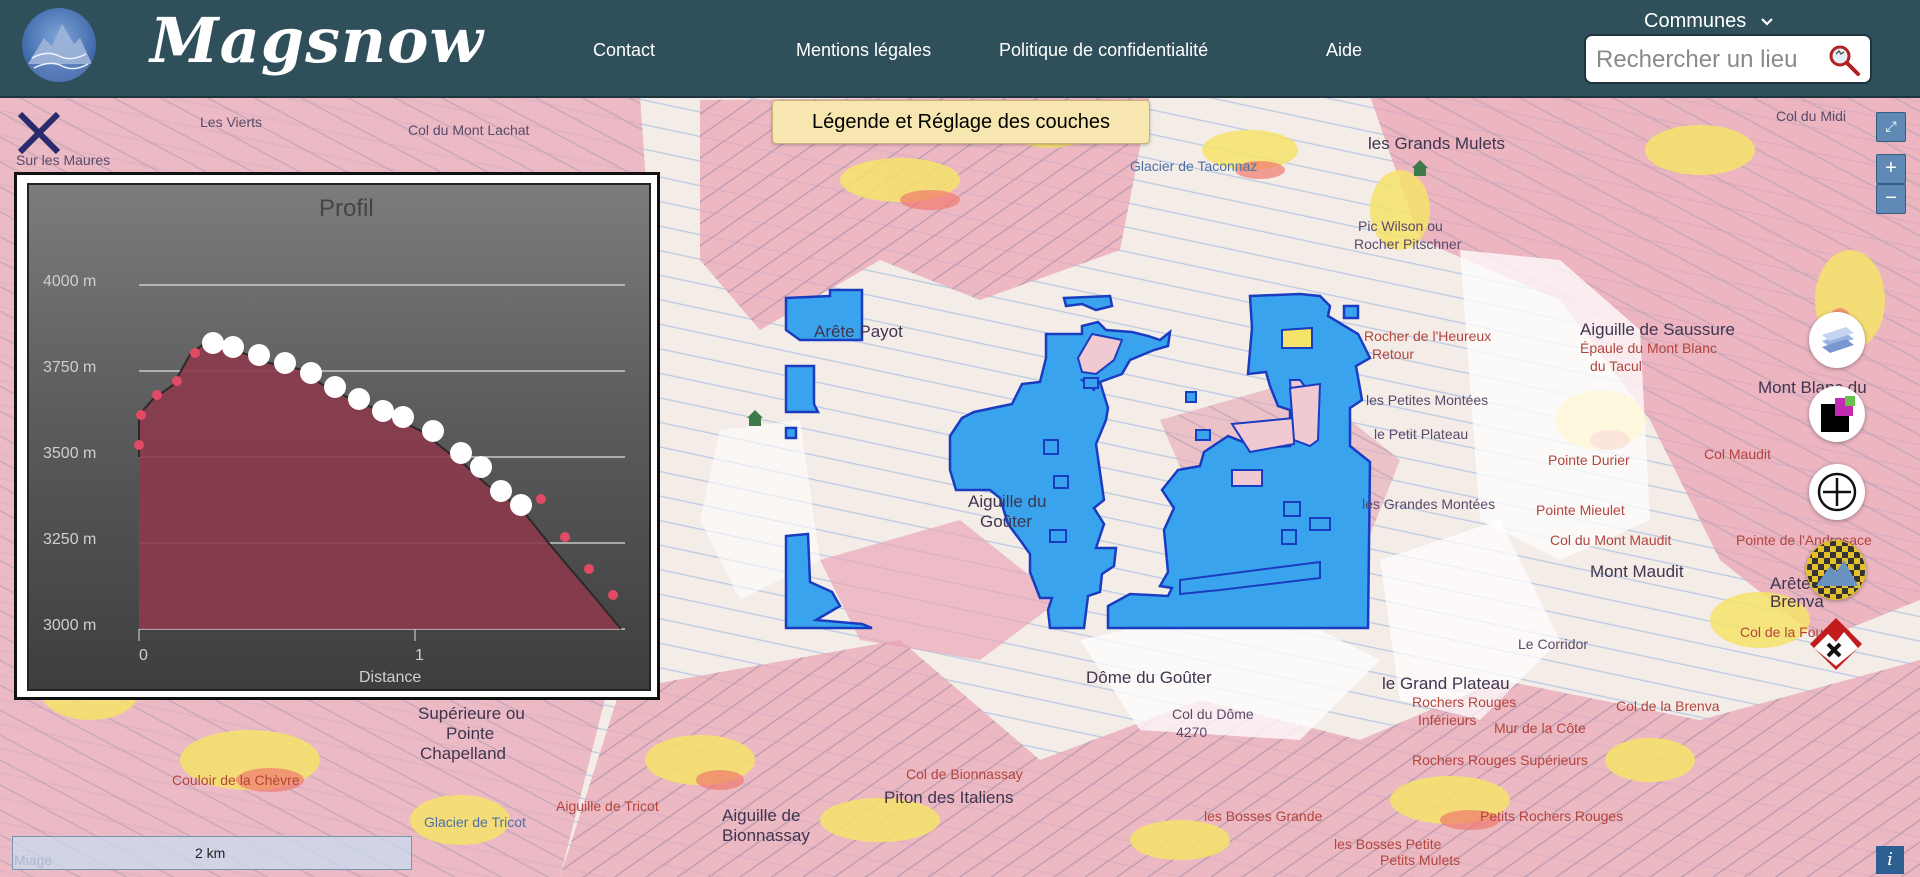 This screenshot has width=1920, height=877. Describe the element at coordinates (1103, 50) in the screenshot. I see `nav-politique-confidentialite: Politique de confidentialité` at that location.